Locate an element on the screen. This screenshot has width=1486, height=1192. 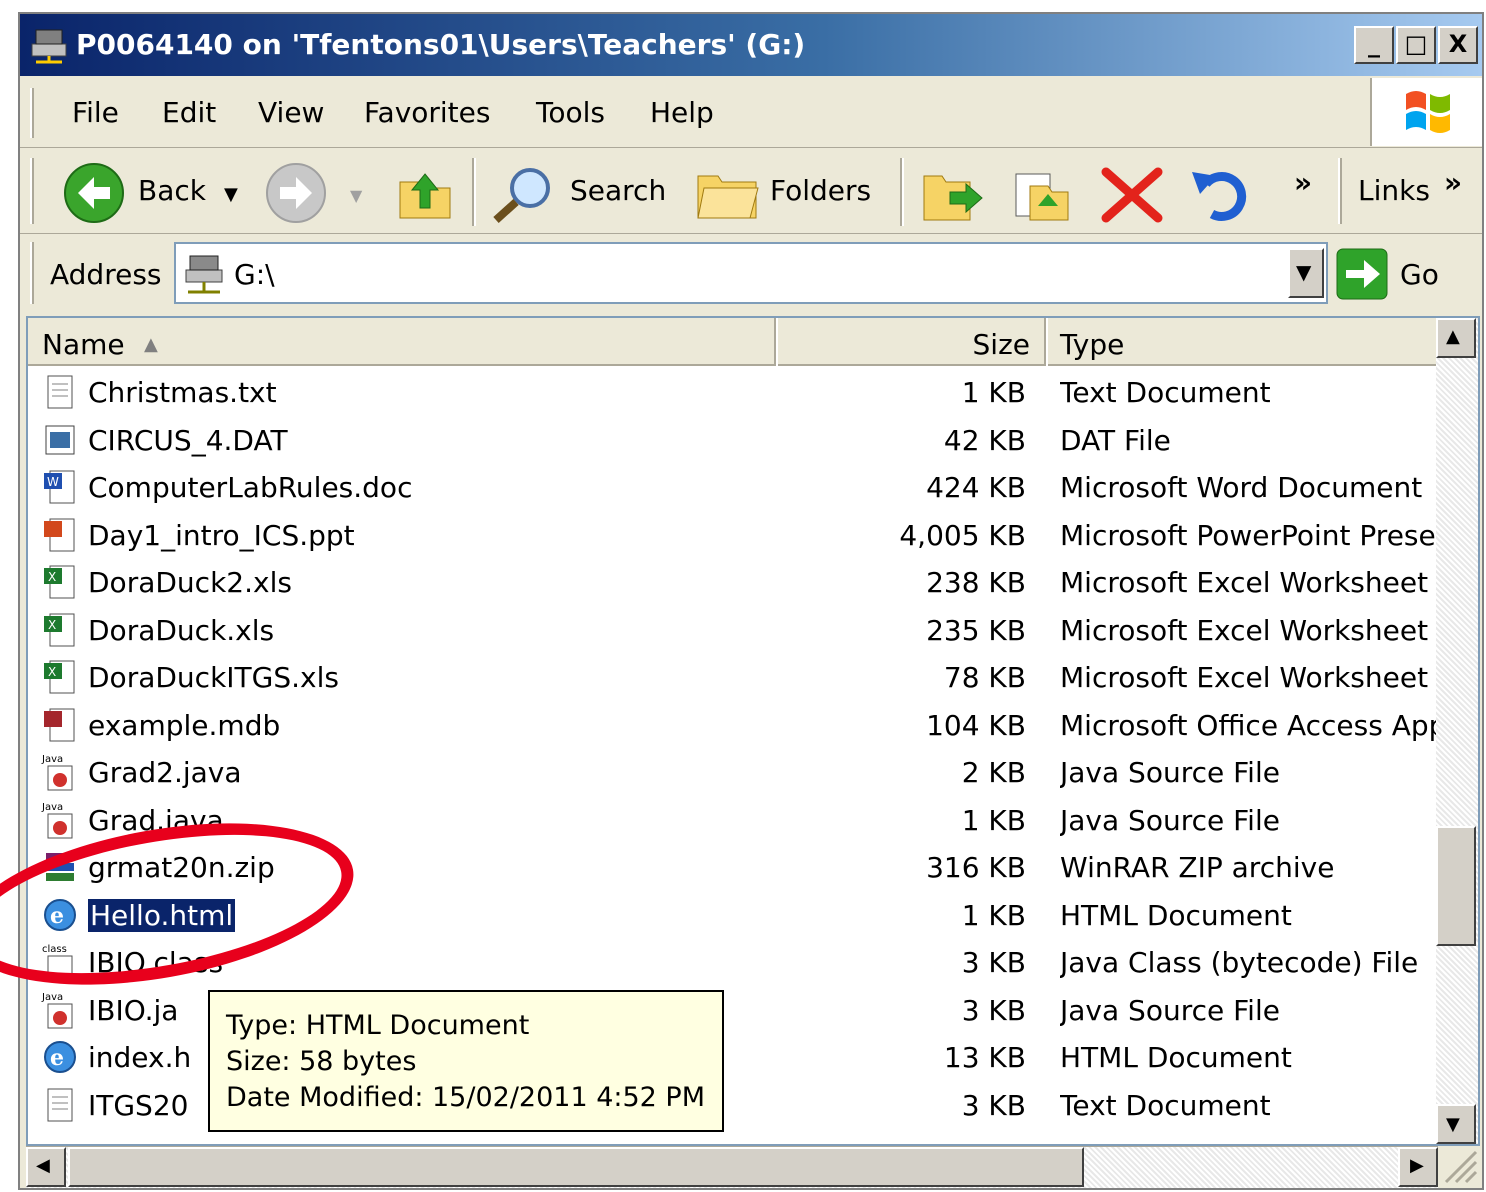
folders-button: Folders is located at coordinates (820, 190).